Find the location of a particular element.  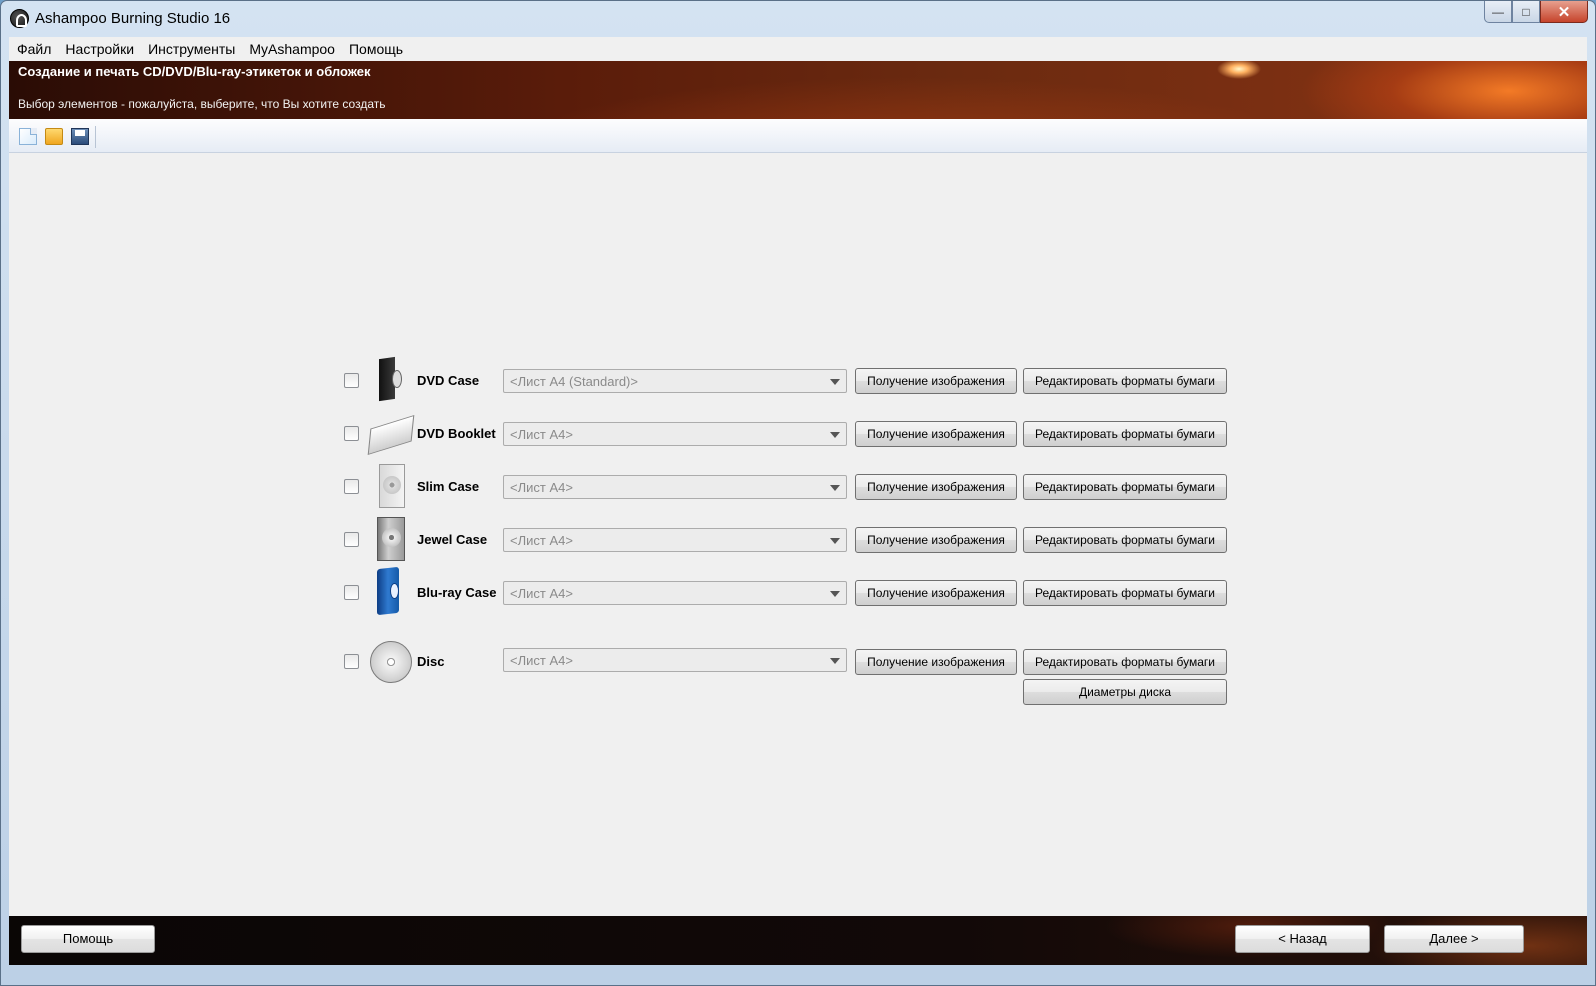

disc-checkbox is located at coordinates (351, 661).